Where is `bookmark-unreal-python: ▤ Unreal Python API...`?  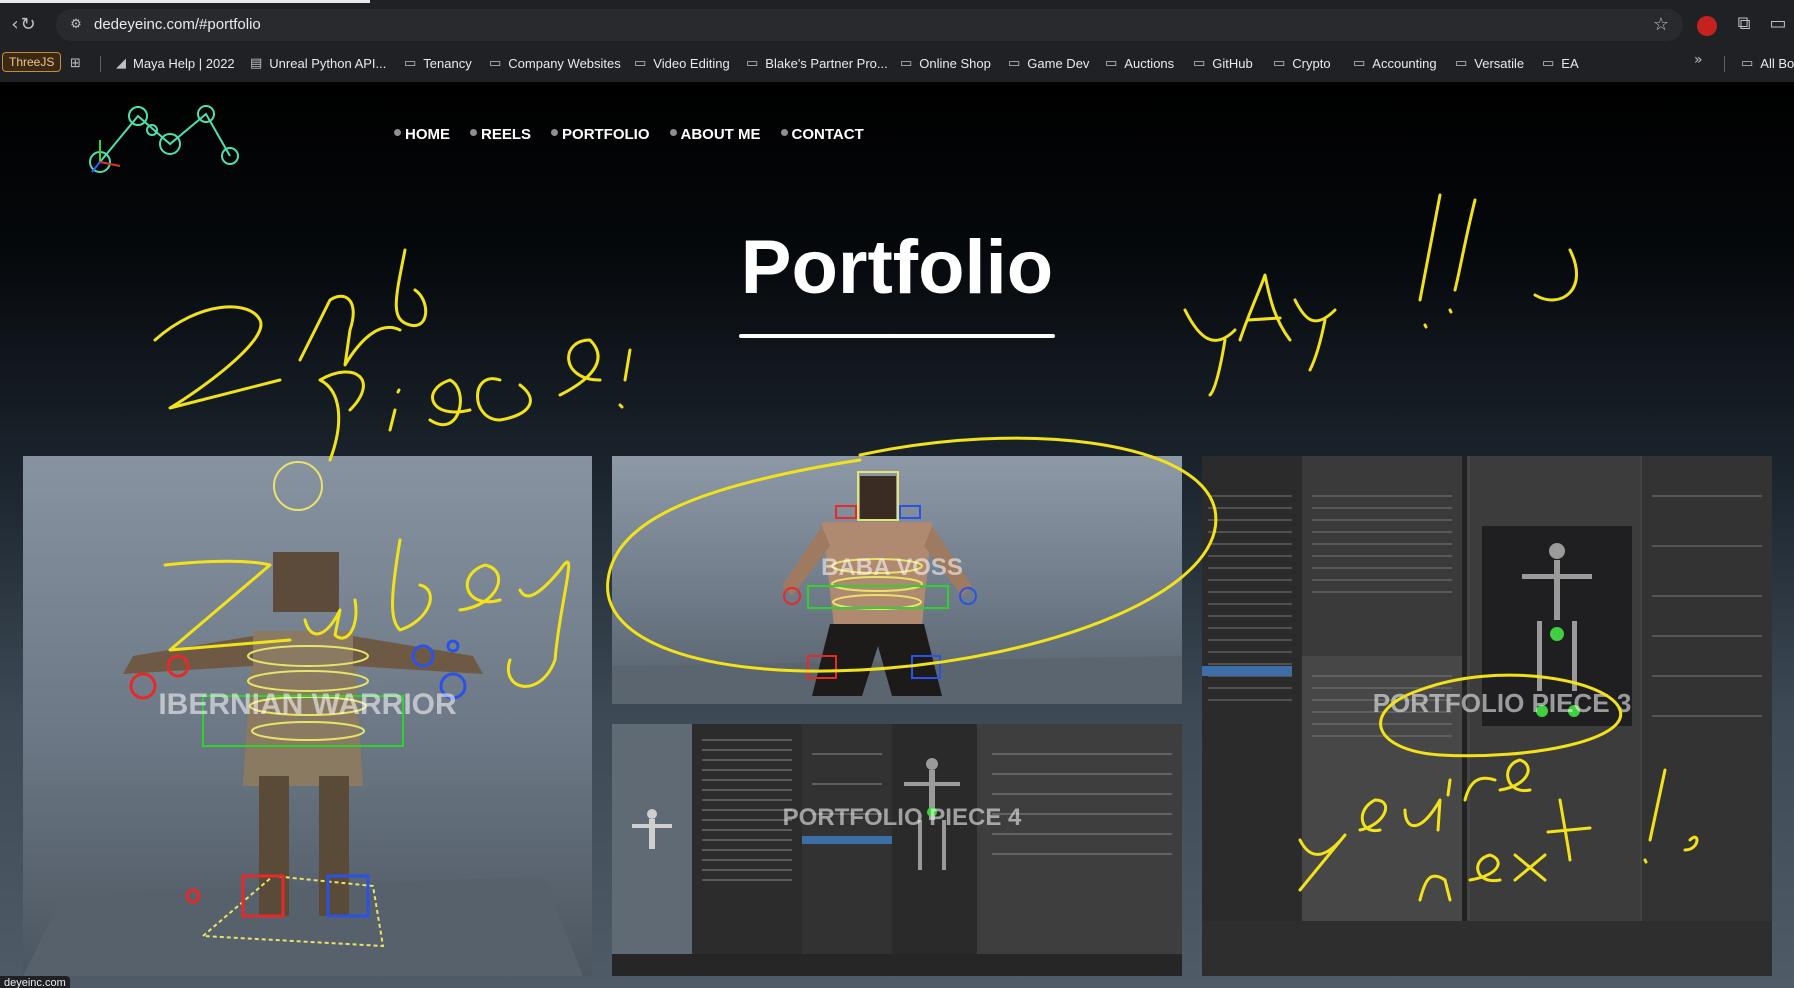 bookmark-unreal-python: ▤ Unreal Python API... is located at coordinates (318, 63).